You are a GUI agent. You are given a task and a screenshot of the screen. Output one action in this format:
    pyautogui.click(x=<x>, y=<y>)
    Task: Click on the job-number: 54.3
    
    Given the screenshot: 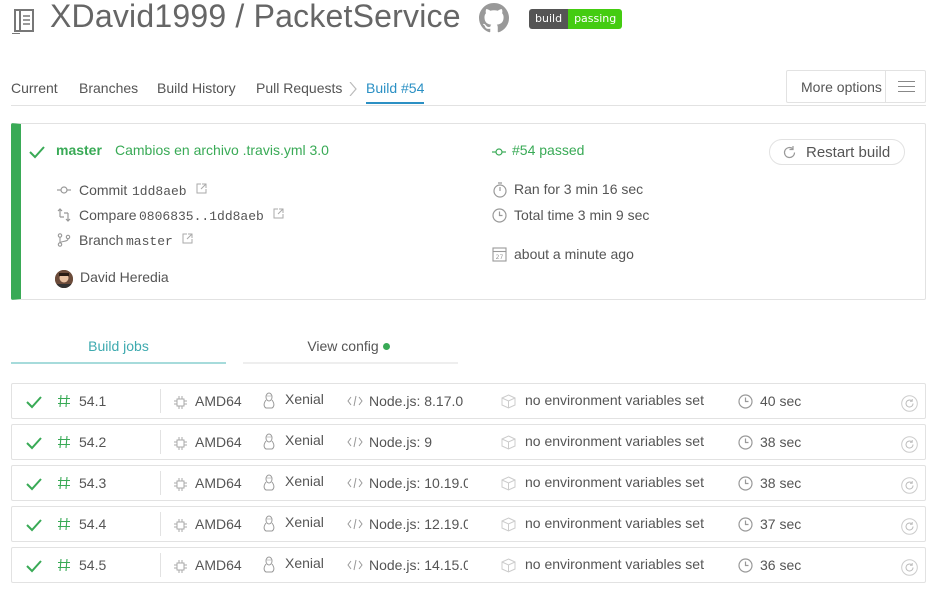 What is the action you would take?
    pyautogui.click(x=92, y=483)
    